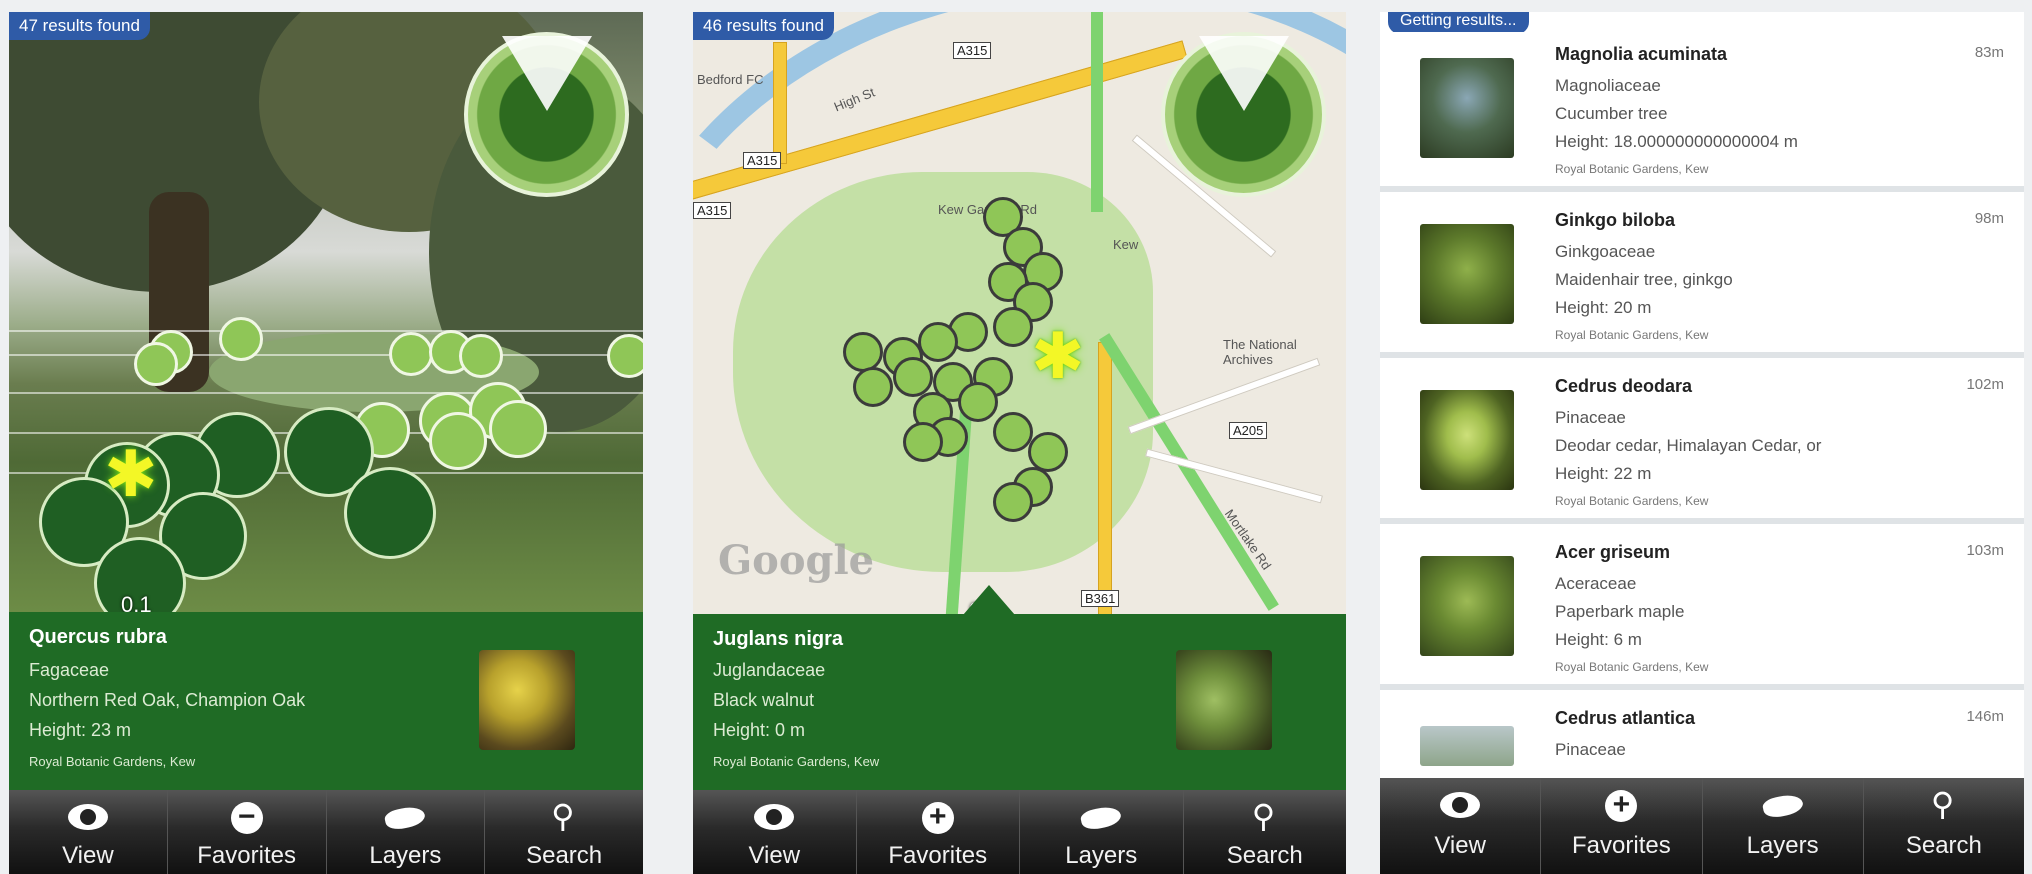 The image size is (2032, 874). I want to click on tree-name: Quercus rubra, so click(98, 637).